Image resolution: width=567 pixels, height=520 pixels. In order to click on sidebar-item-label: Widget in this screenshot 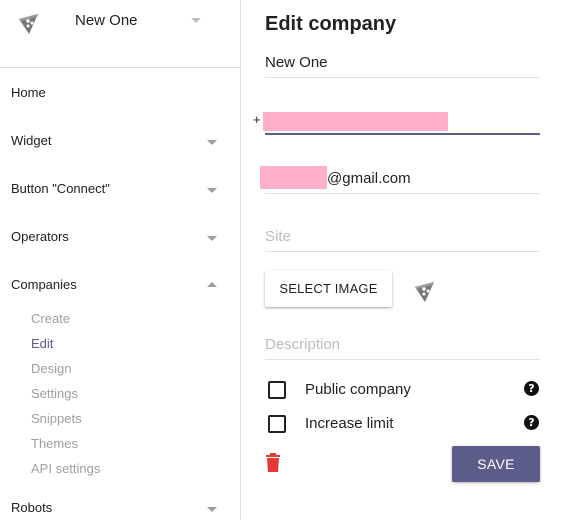, I will do `click(31, 140)`.